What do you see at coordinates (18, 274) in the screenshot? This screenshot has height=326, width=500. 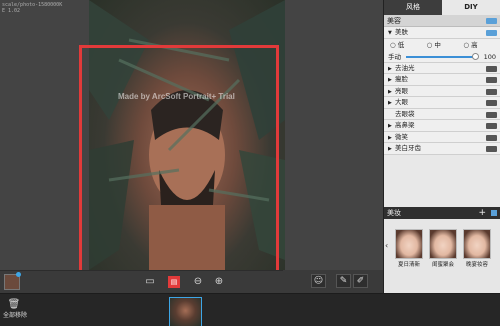 I see `status-dot` at bounding box center [18, 274].